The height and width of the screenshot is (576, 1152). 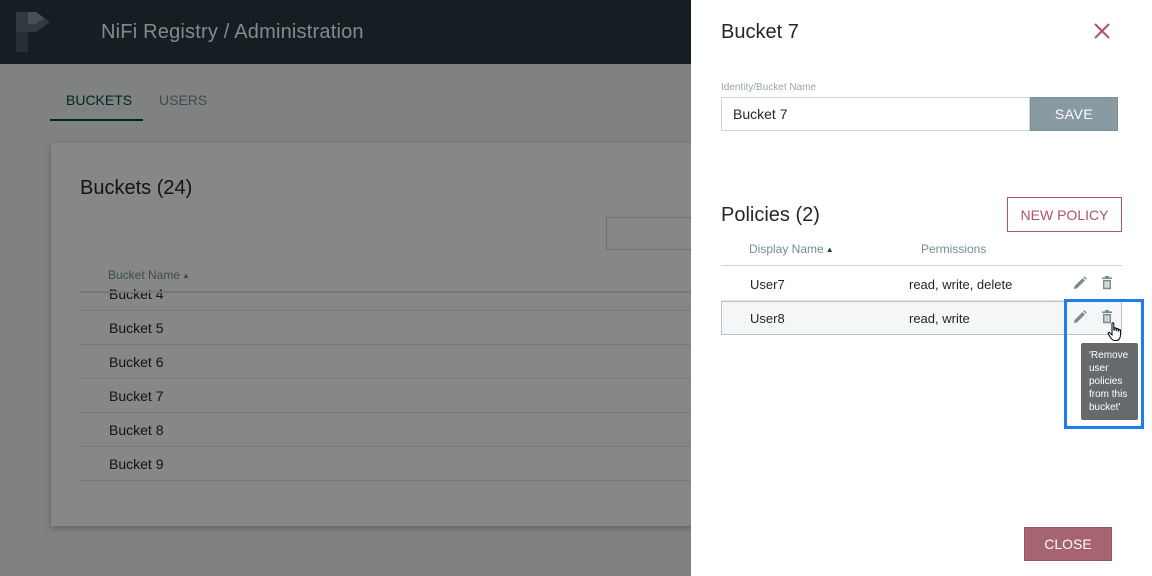 I want to click on new-policy-button: NEW POLICY, so click(x=1064, y=214).